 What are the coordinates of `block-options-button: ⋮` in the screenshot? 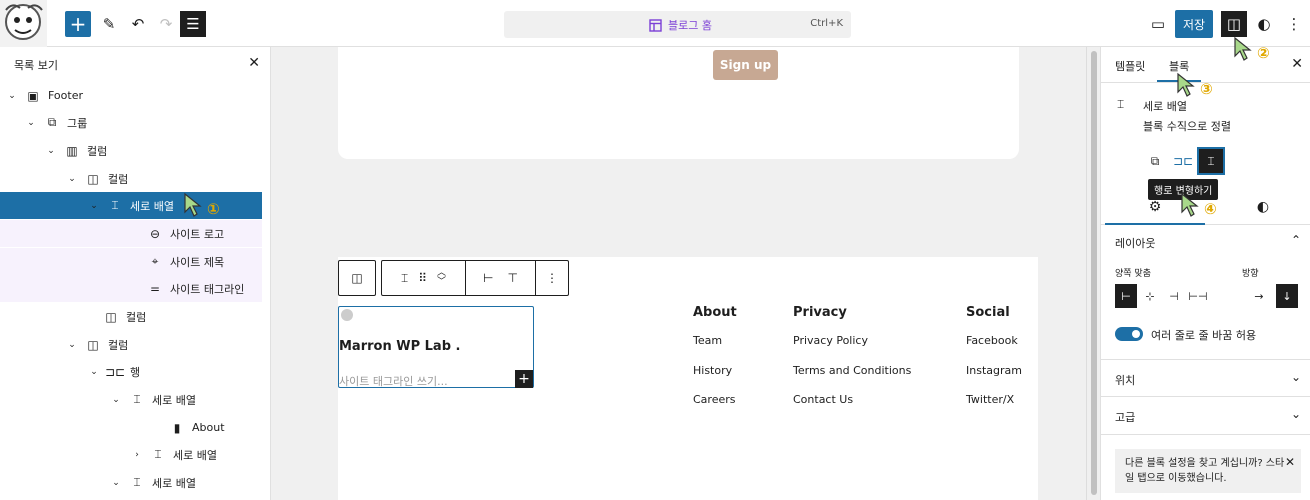 It's located at (552, 278).